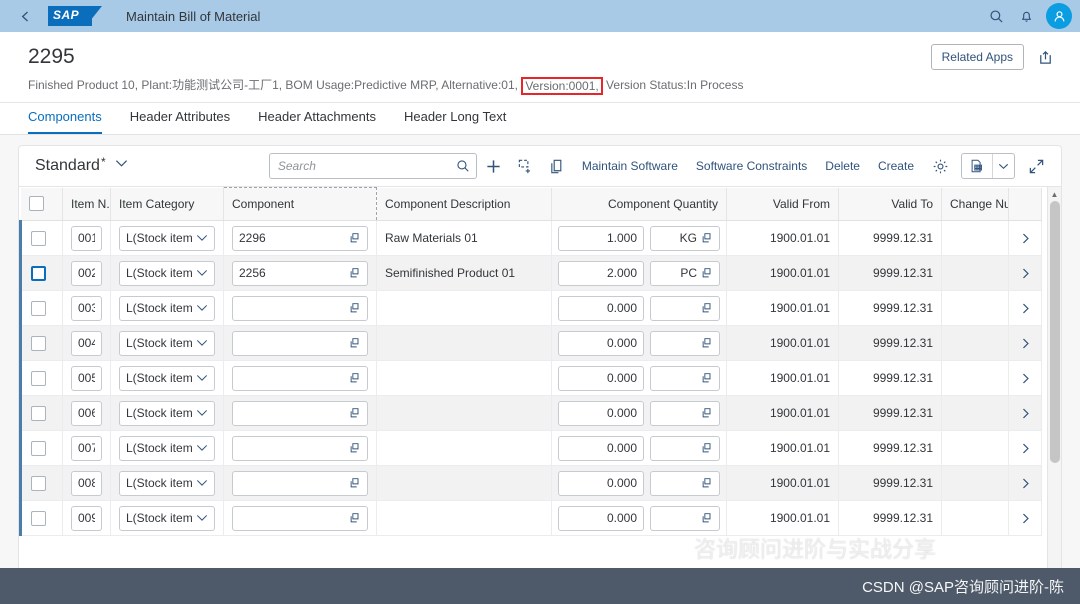 This screenshot has width=1080, height=604. I want to click on create-button: Create, so click(896, 166).